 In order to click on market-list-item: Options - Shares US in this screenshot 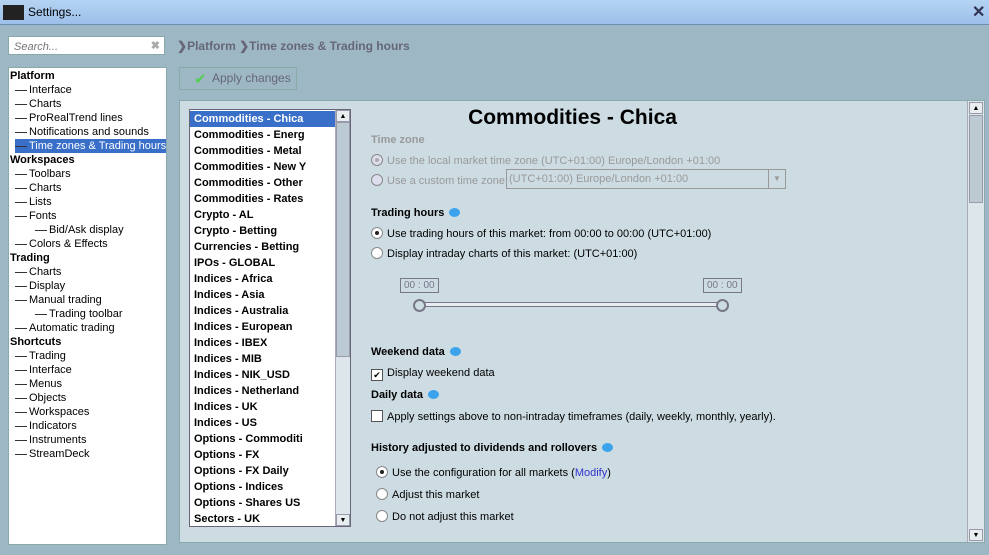, I will do `click(262, 503)`.